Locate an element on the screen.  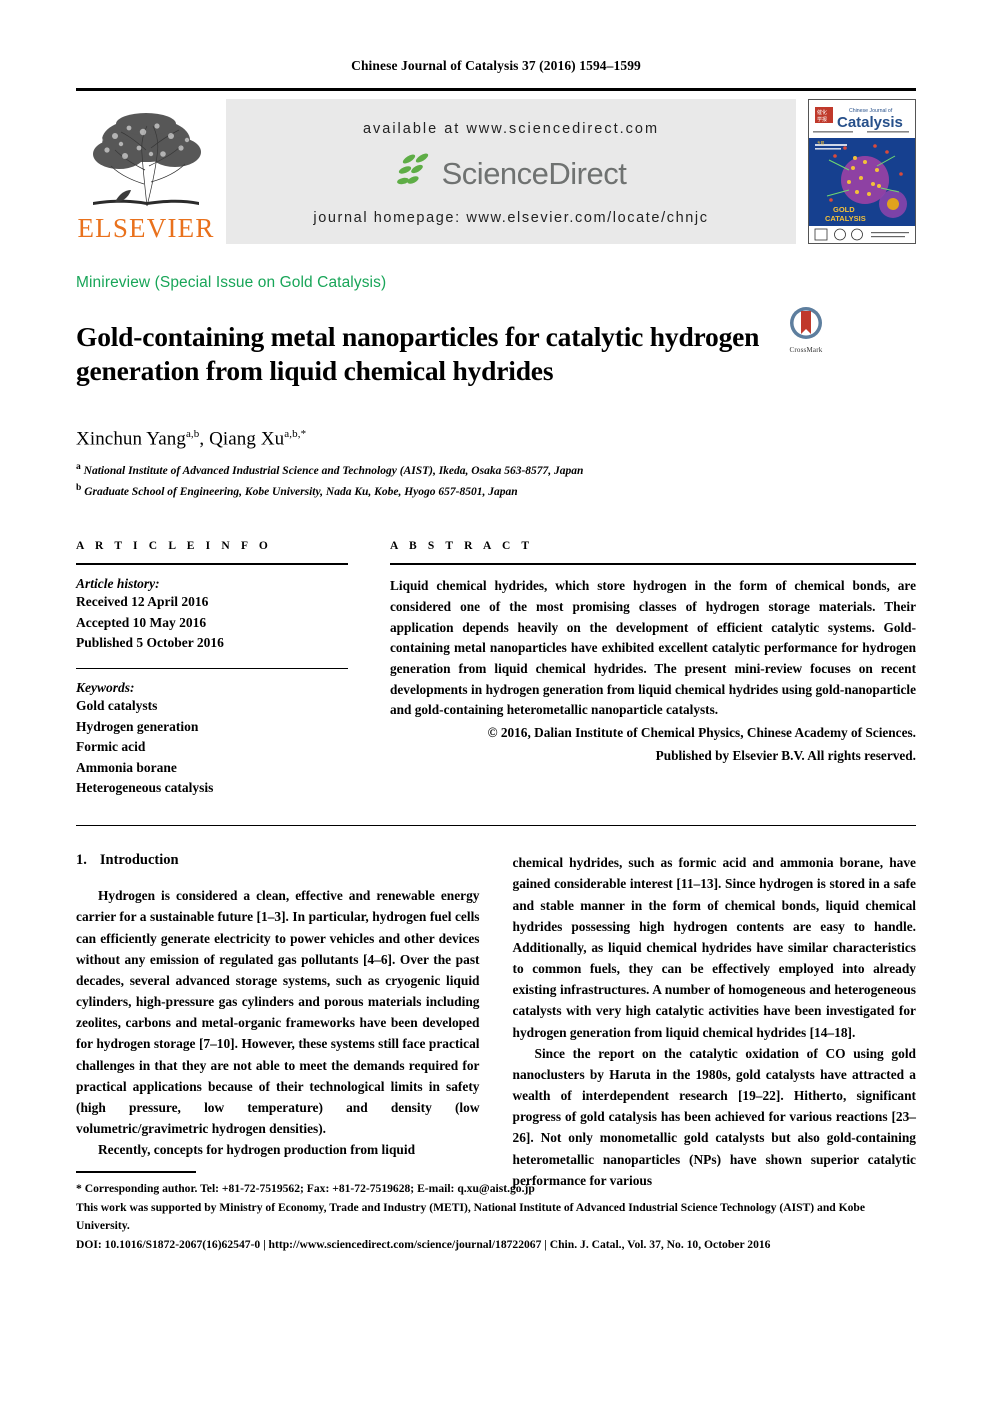
keyword-item: Ammonia borane is located at coordinates (126, 767).